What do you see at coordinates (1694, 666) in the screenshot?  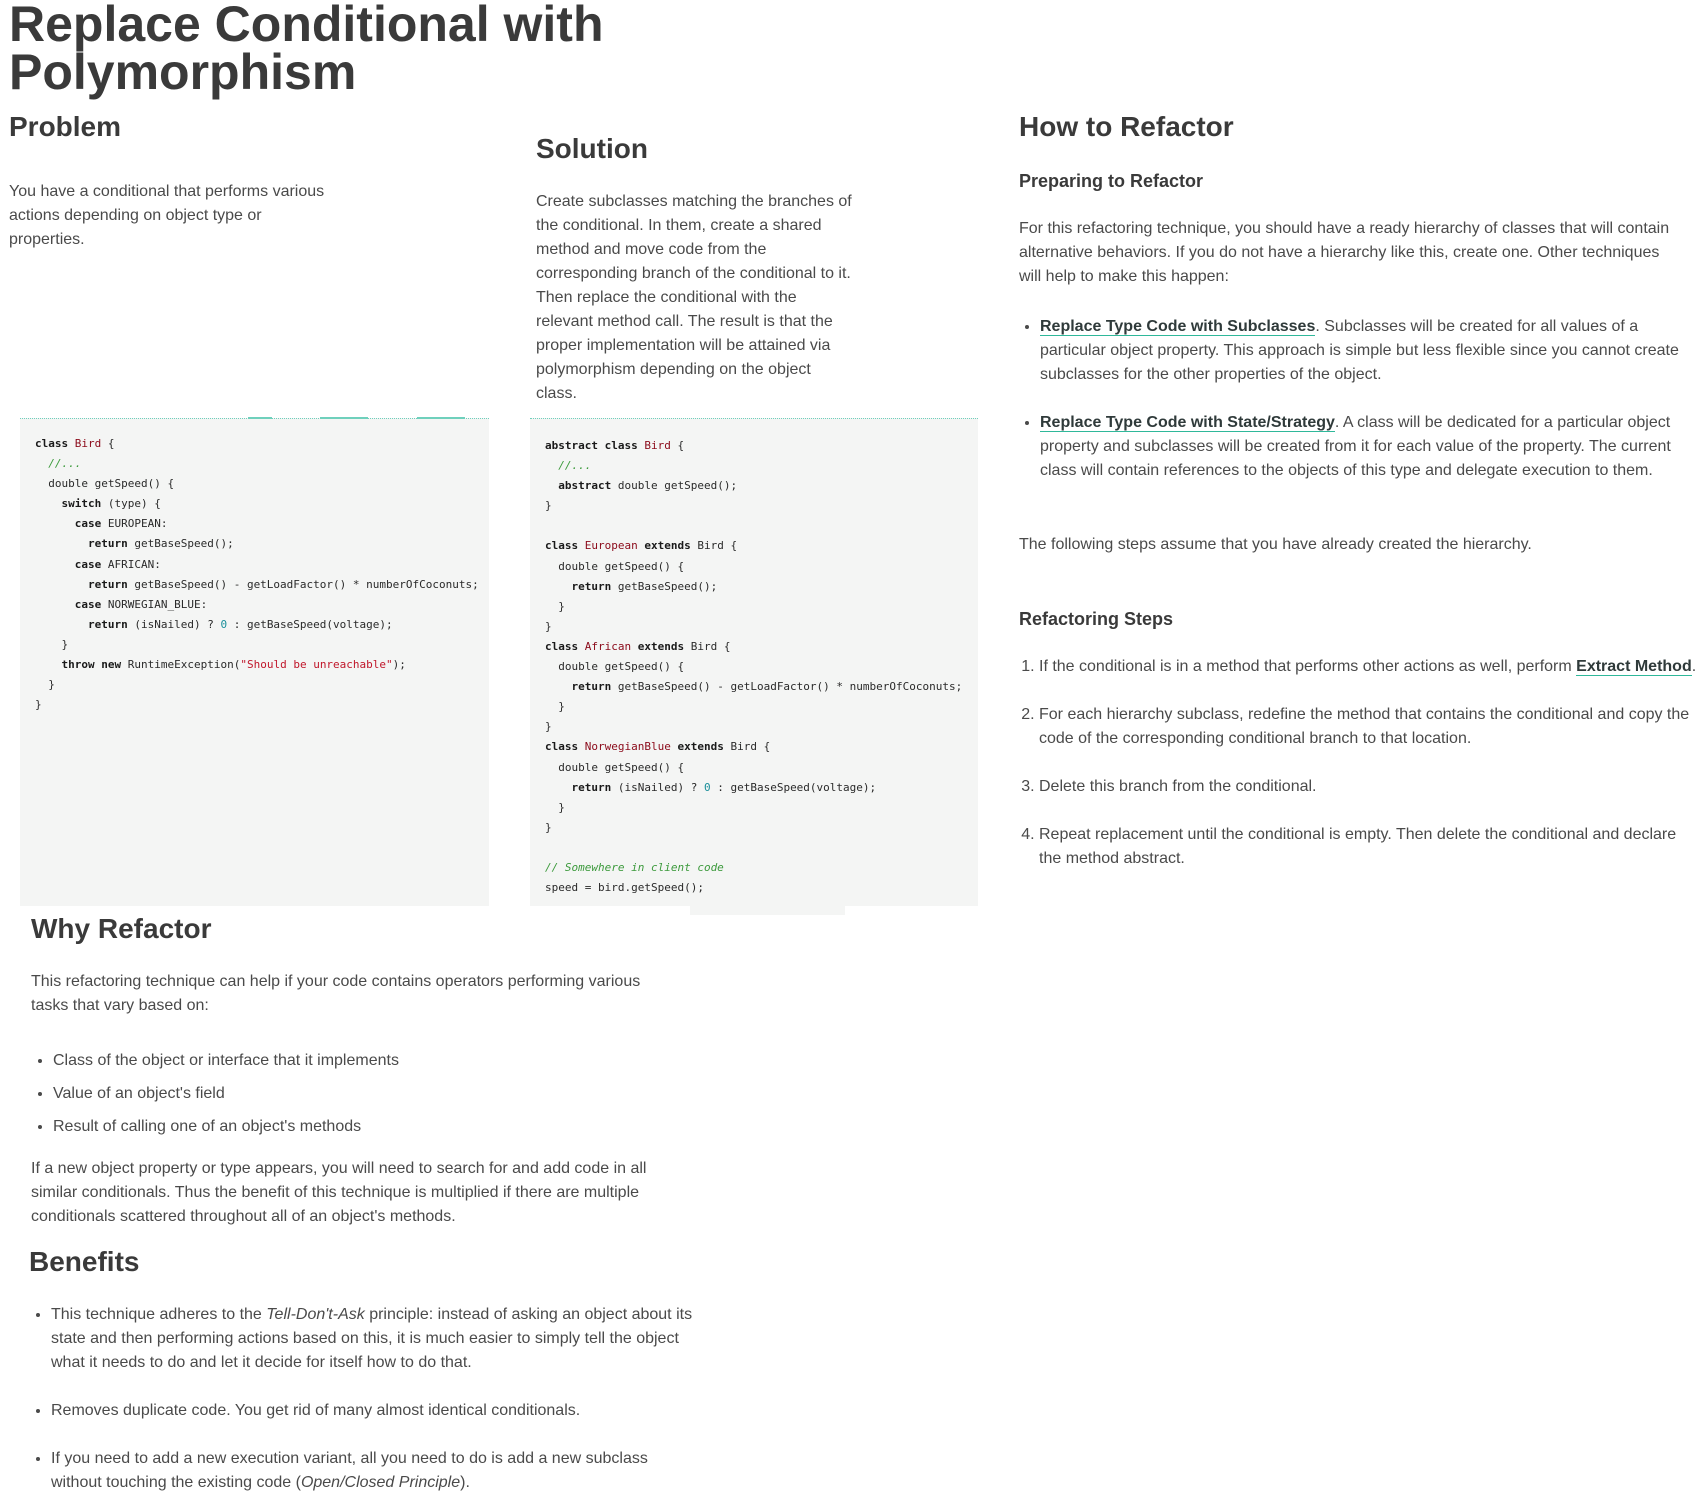 I see `step-text: .` at bounding box center [1694, 666].